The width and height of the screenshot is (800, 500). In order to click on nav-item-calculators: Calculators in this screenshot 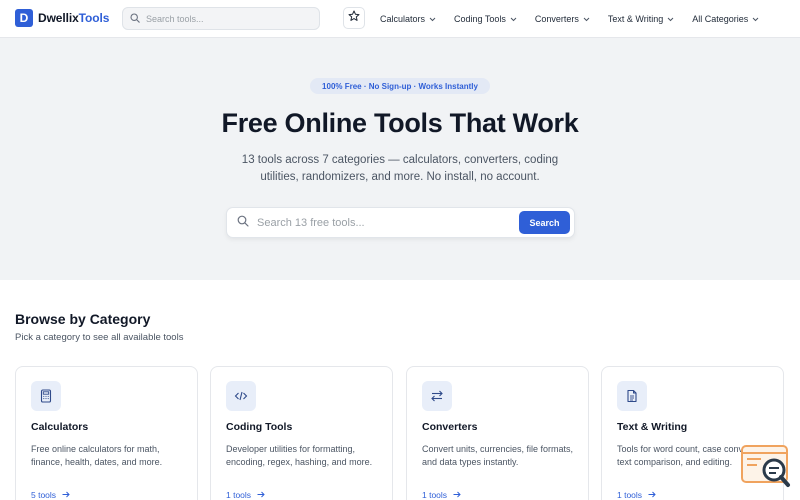, I will do `click(408, 19)`.